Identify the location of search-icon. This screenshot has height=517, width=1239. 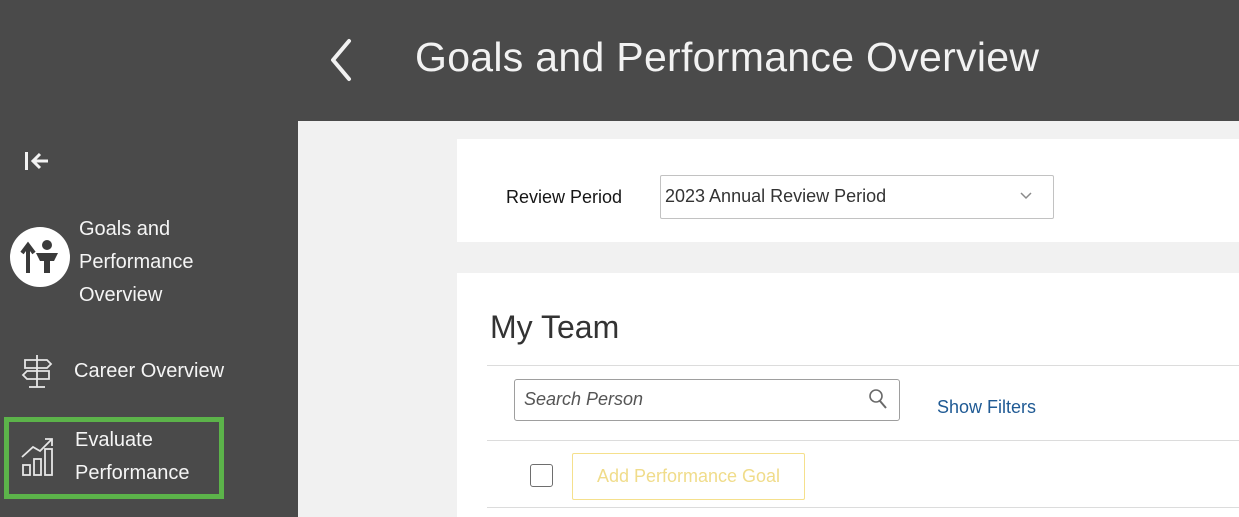
(878, 399).